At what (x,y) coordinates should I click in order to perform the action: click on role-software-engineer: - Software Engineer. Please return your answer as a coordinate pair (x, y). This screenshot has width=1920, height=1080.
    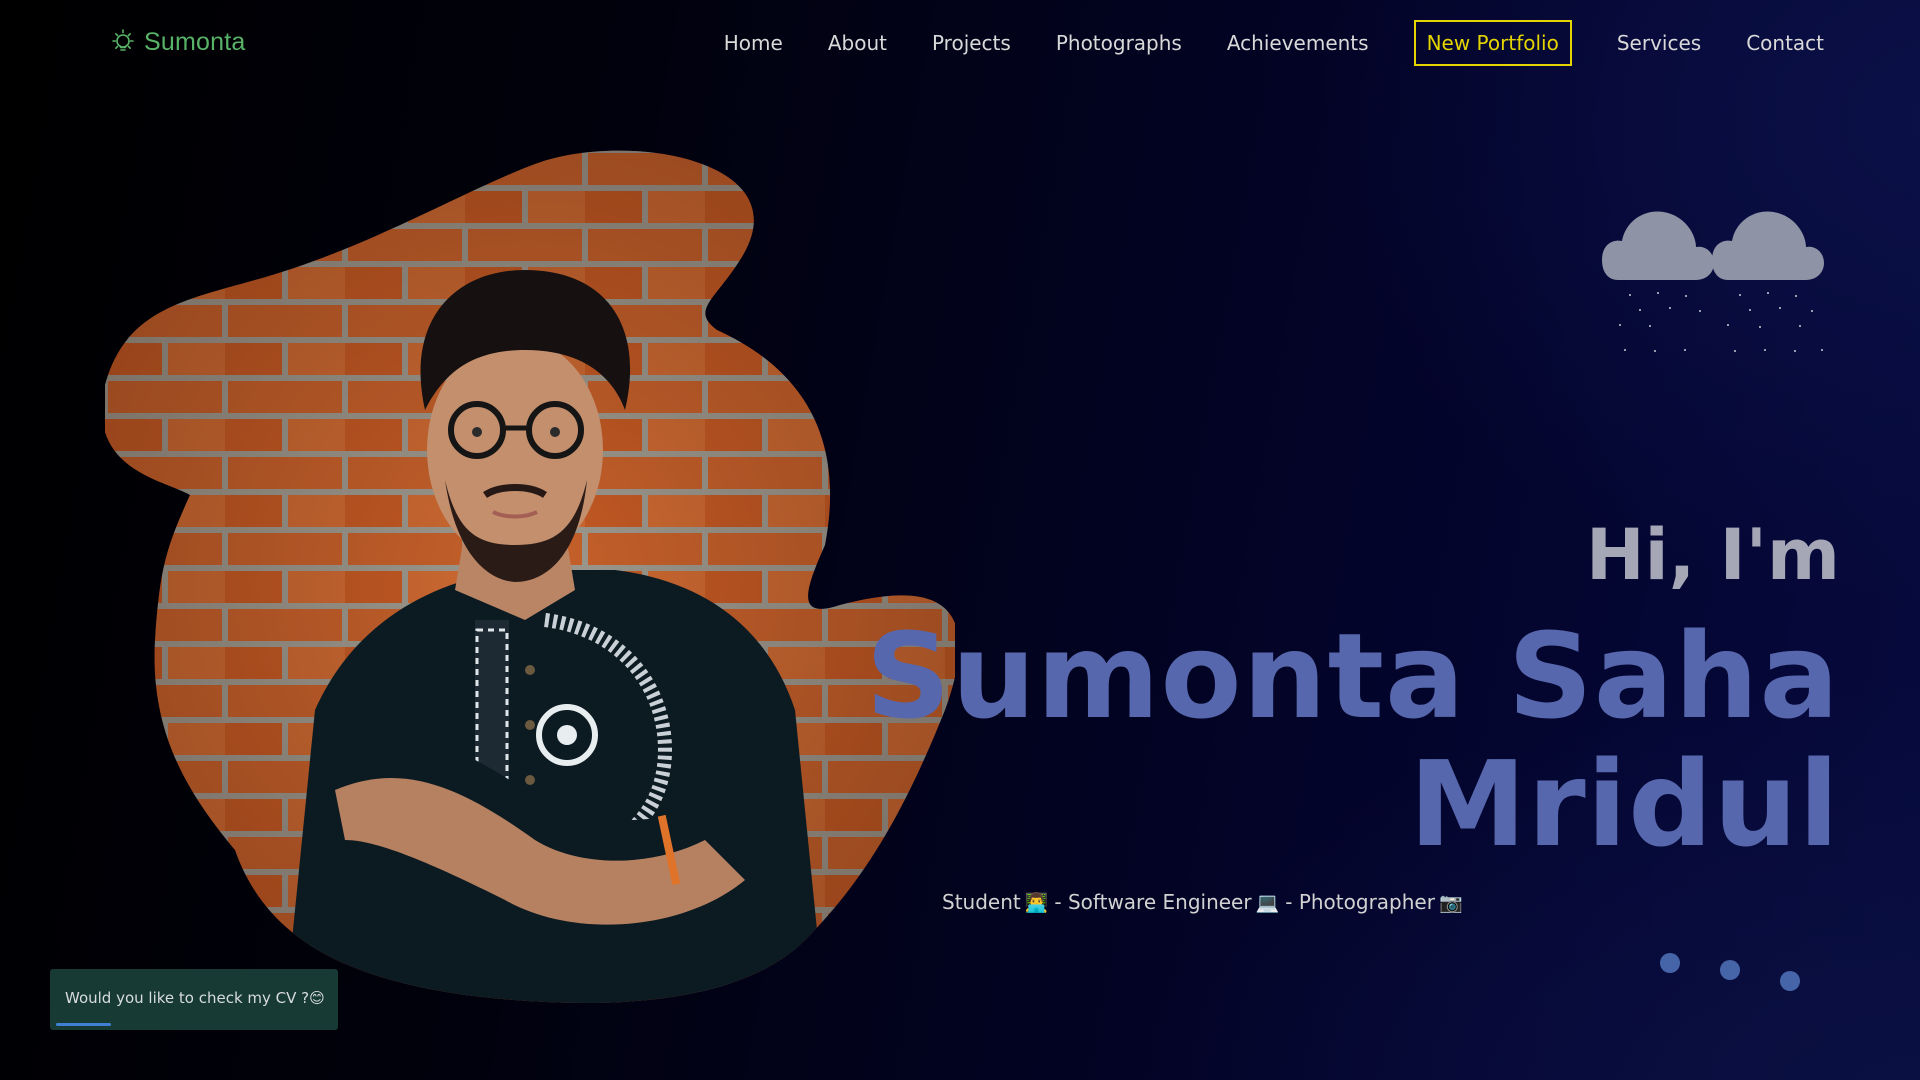
    Looking at the image, I should click on (1153, 902).